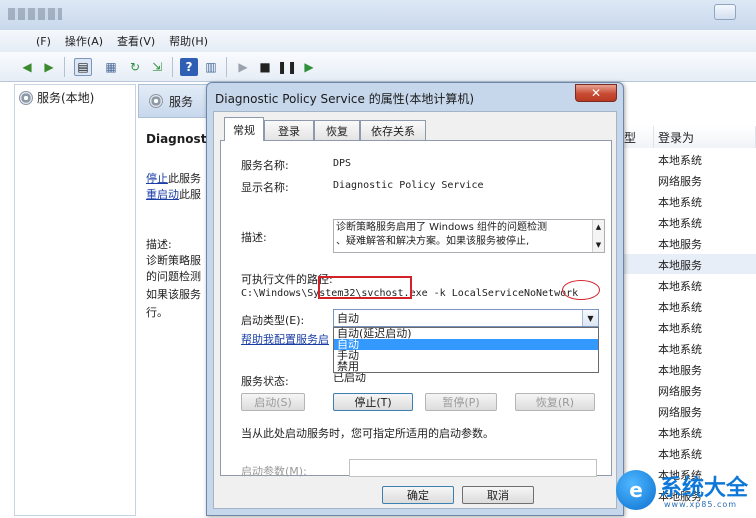  I want to click on cancel-button: 取消, so click(498, 495).